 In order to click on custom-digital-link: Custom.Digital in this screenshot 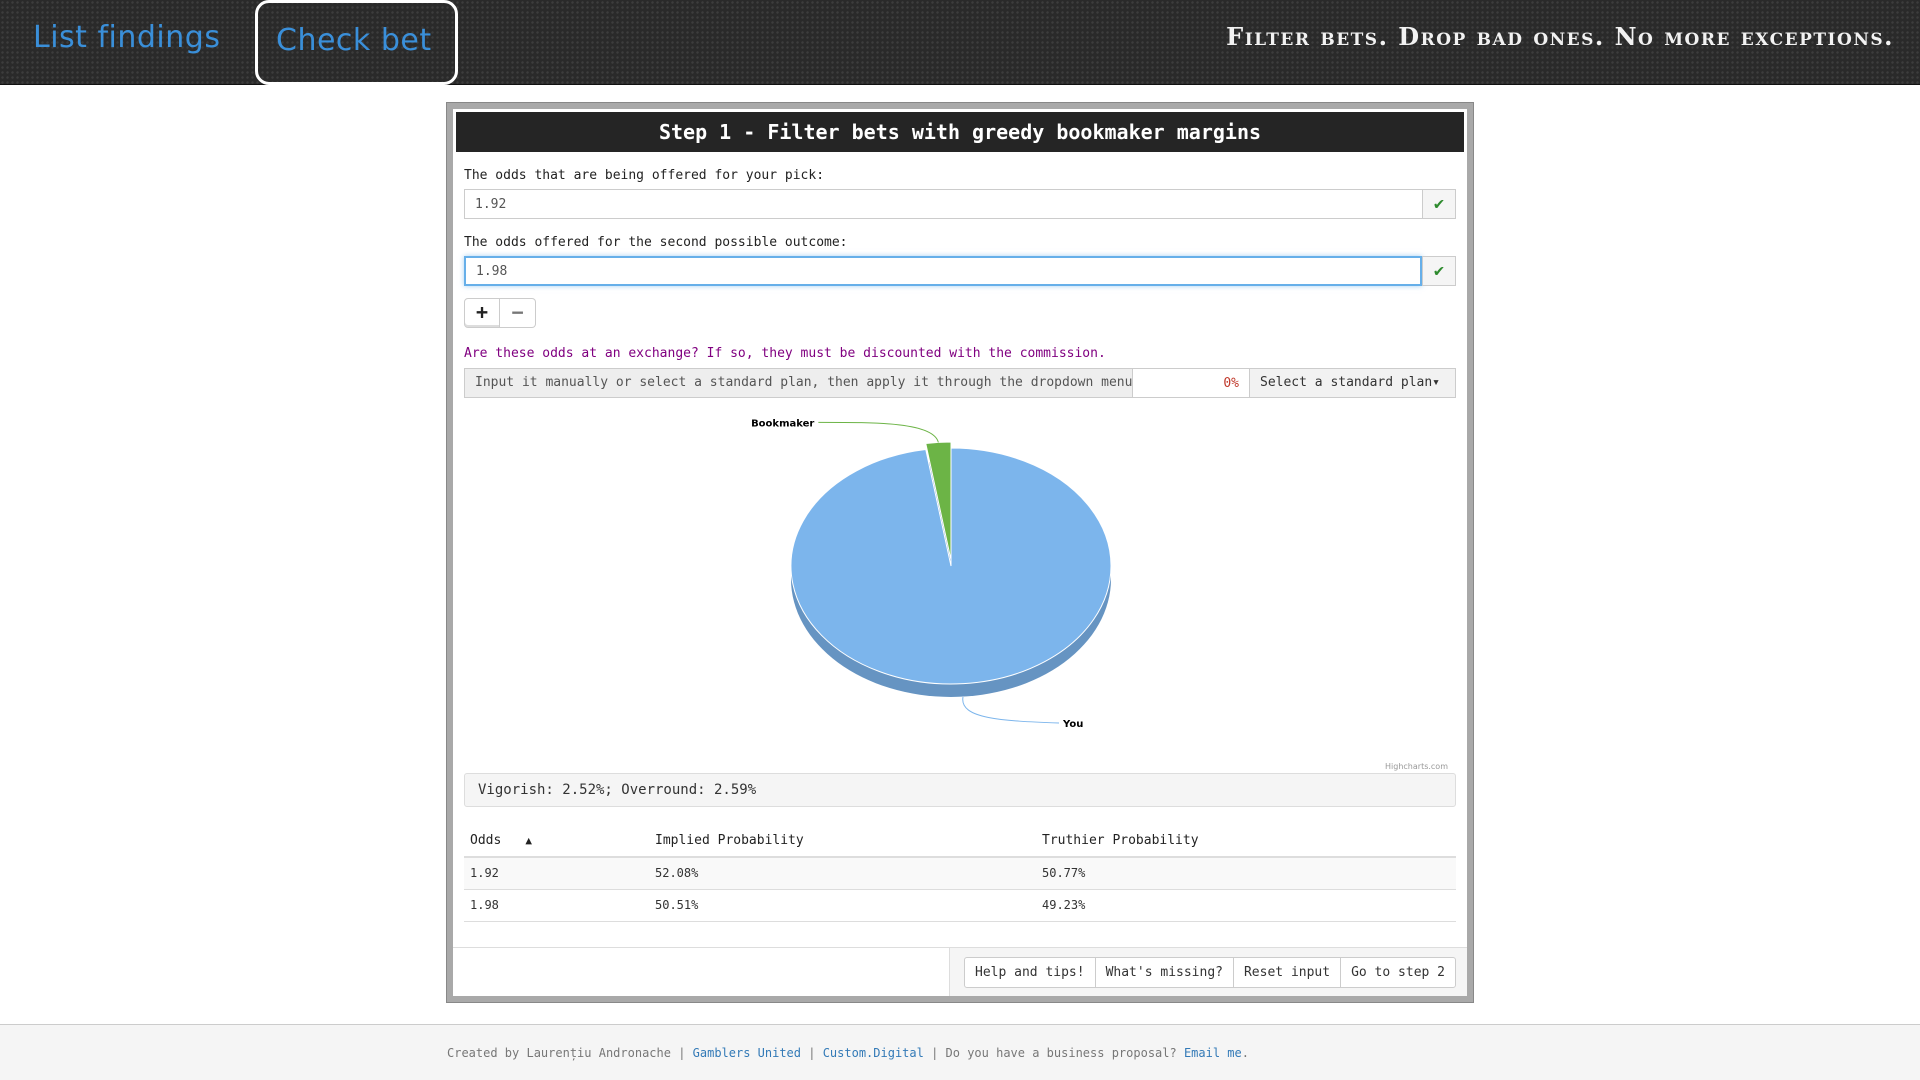, I will do `click(873, 1053)`.